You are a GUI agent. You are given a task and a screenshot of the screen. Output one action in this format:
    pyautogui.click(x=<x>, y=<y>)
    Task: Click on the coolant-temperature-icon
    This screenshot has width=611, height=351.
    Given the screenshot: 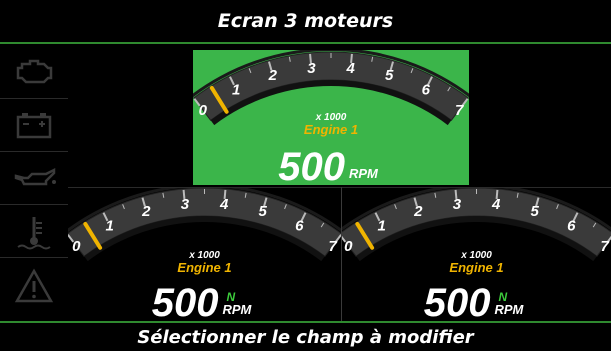 What is the action you would take?
    pyautogui.click(x=34, y=233)
    